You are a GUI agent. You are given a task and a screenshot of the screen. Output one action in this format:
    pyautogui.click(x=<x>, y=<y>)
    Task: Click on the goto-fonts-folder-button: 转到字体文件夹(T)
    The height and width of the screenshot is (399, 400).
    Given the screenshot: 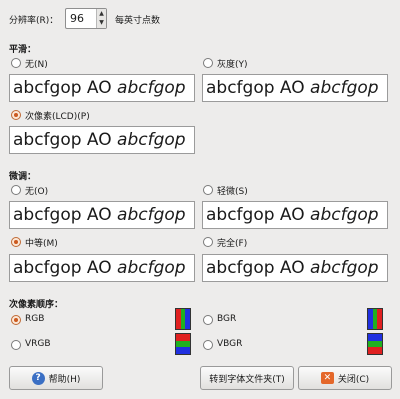 What is the action you would take?
    pyautogui.click(x=247, y=378)
    